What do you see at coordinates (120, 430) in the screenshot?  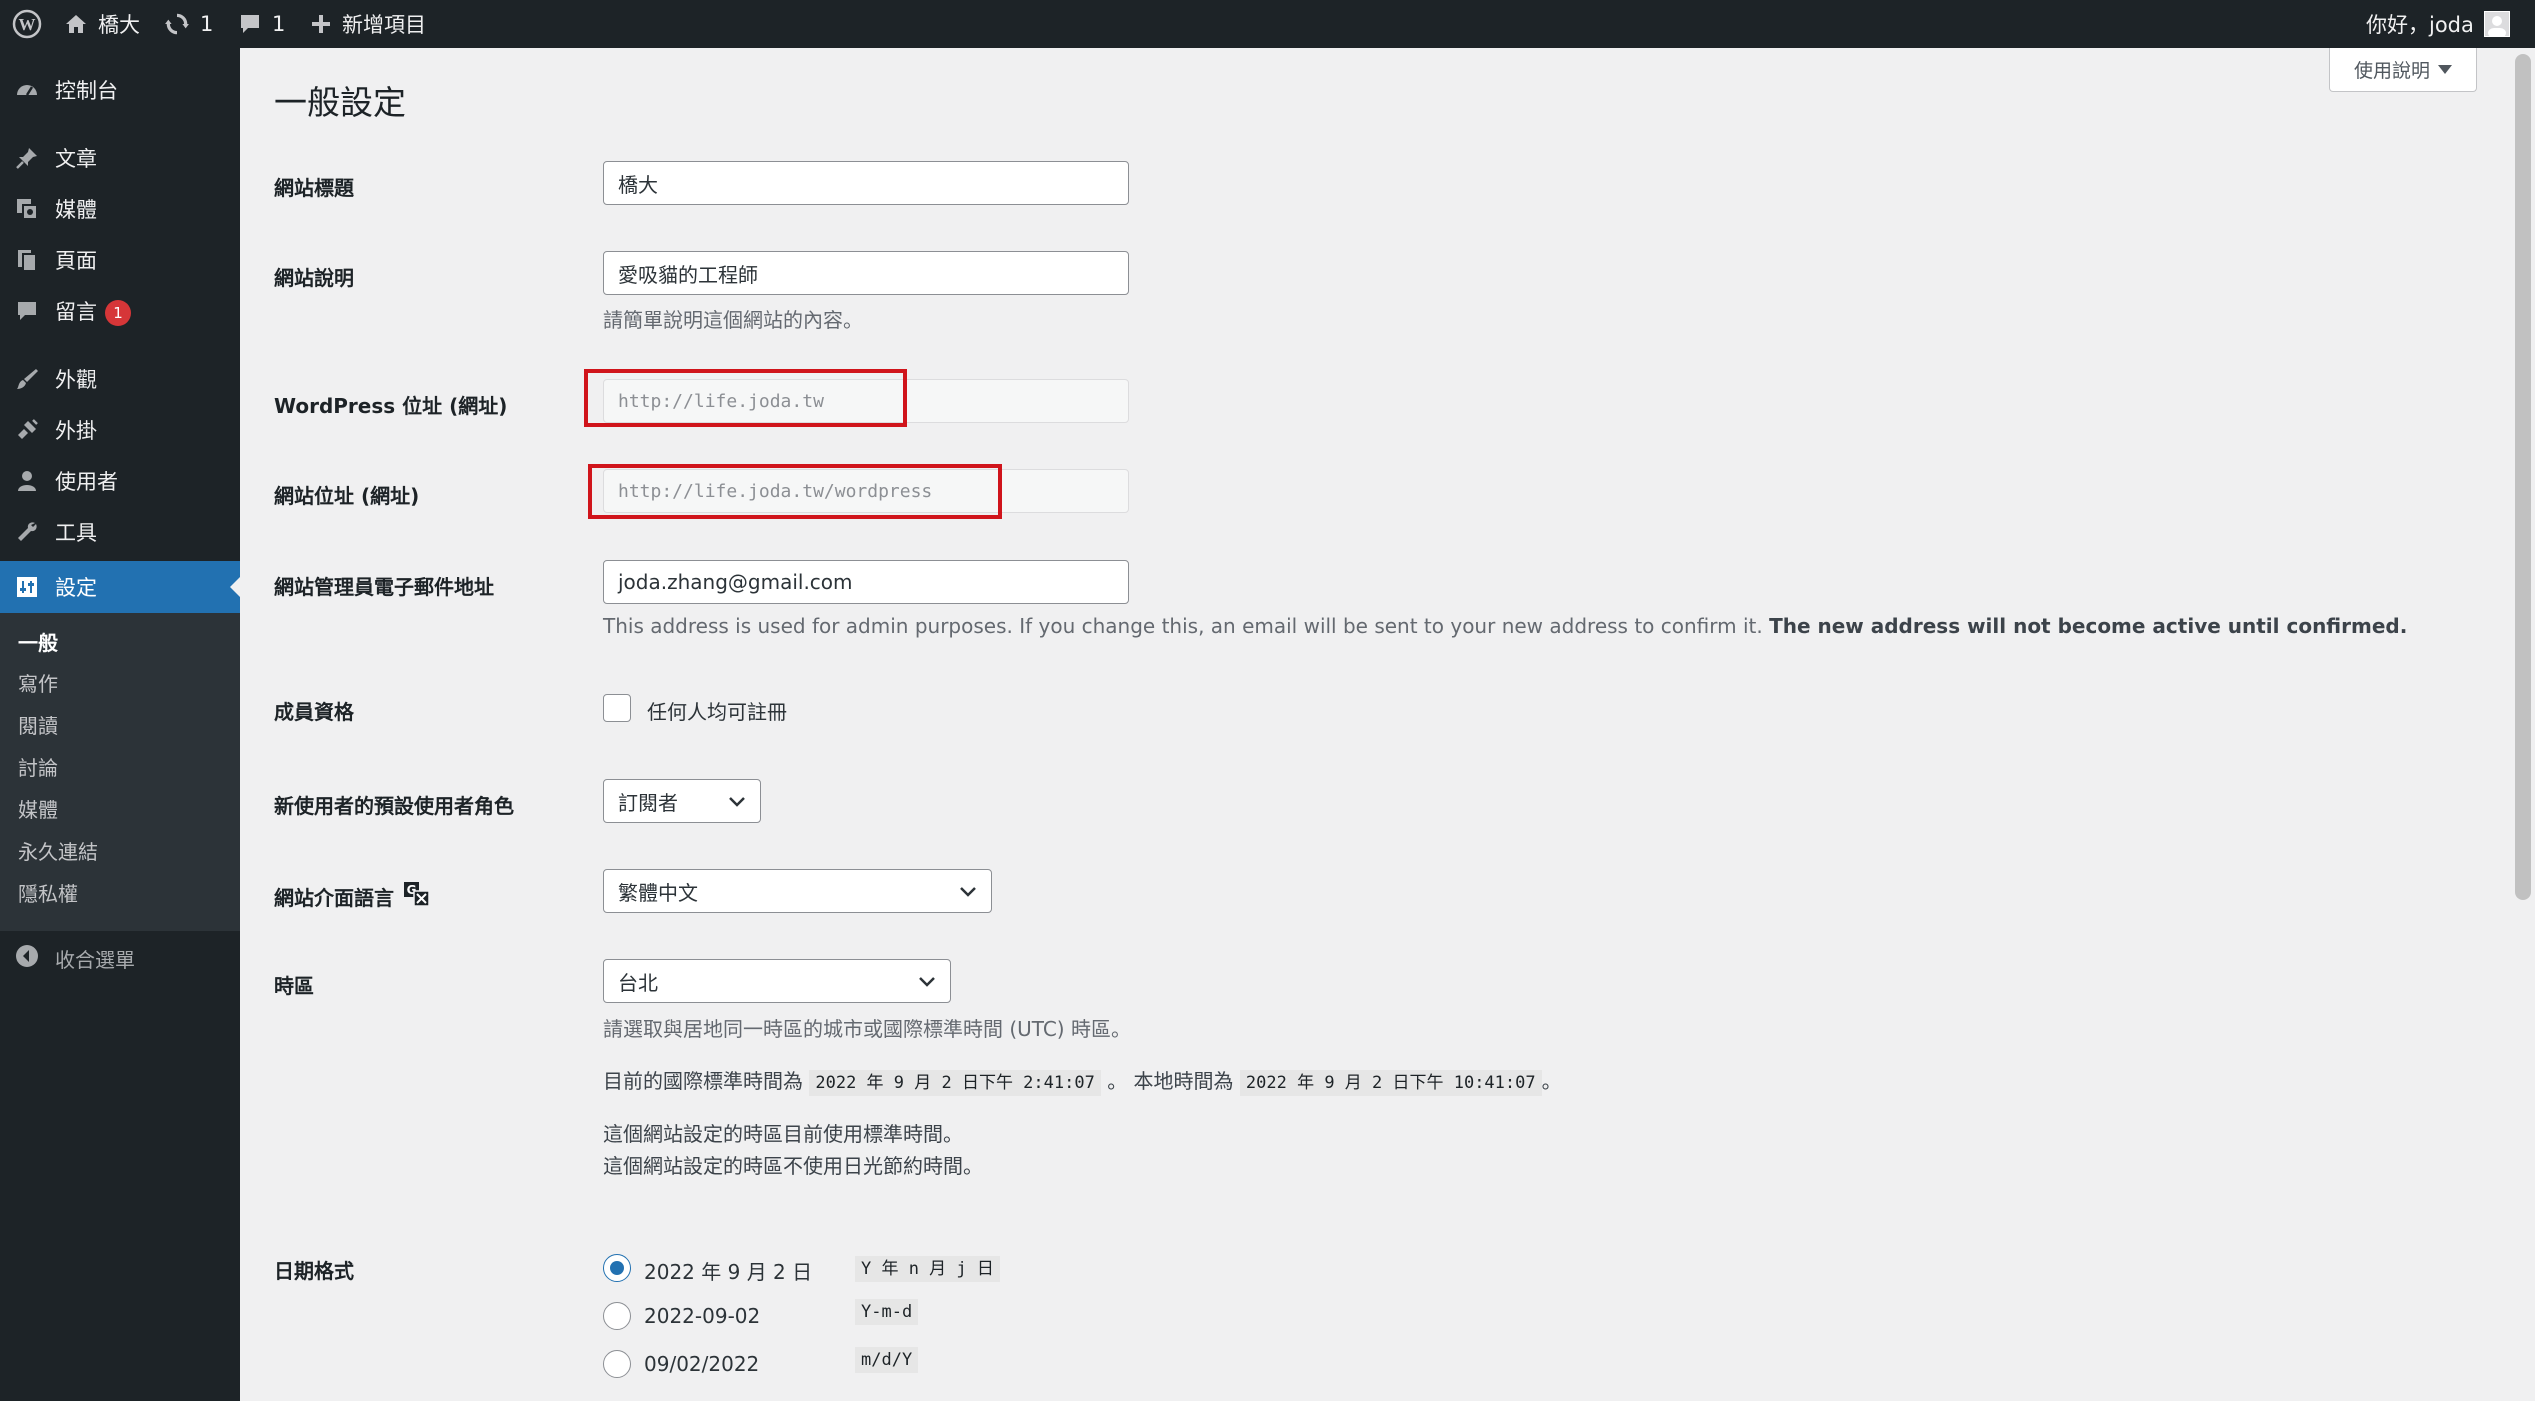 I see `menu-item-plugins: 外掛` at bounding box center [120, 430].